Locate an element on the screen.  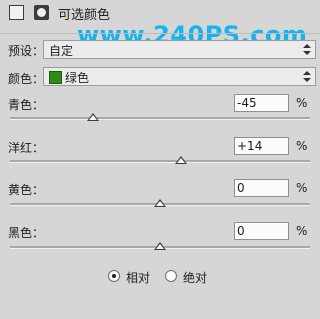
slider-thumb-magenta is located at coordinates (181, 160).